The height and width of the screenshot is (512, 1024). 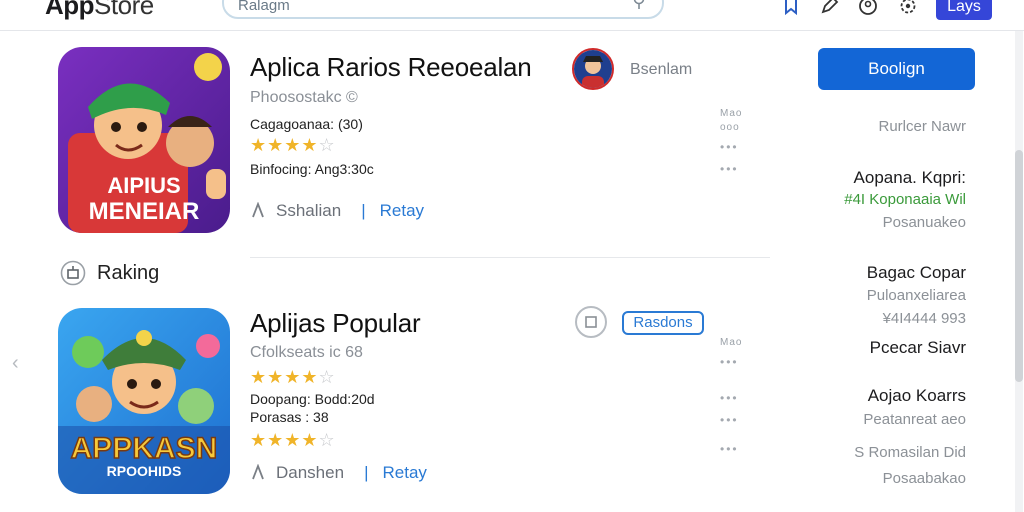 What do you see at coordinates (914, 419) in the screenshot?
I see `right-line: Peatanreat aeo` at bounding box center [914, 419].